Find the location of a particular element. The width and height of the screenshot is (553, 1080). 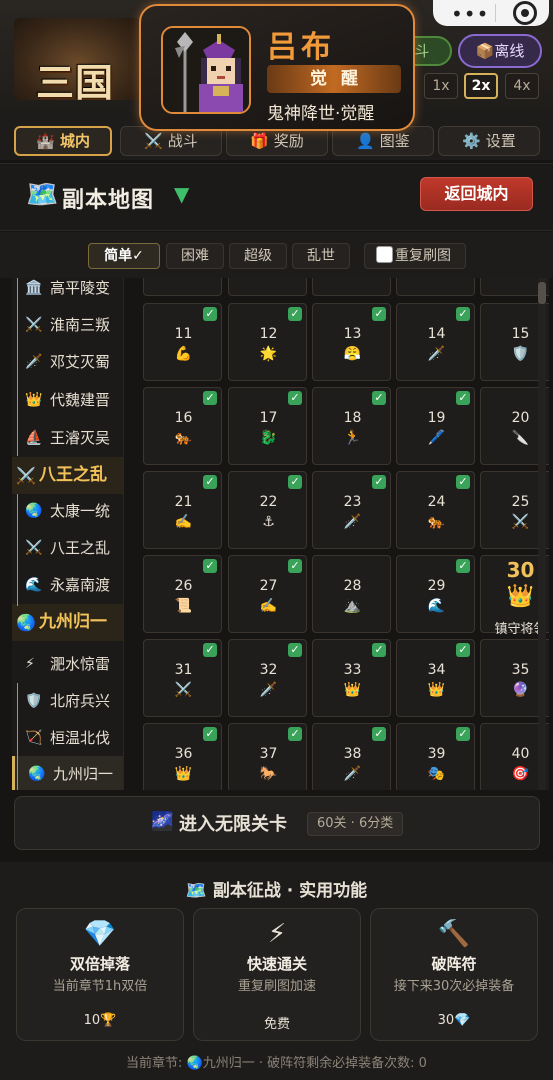

stage-icon: ✍️ is located at coordinates (268, 606).